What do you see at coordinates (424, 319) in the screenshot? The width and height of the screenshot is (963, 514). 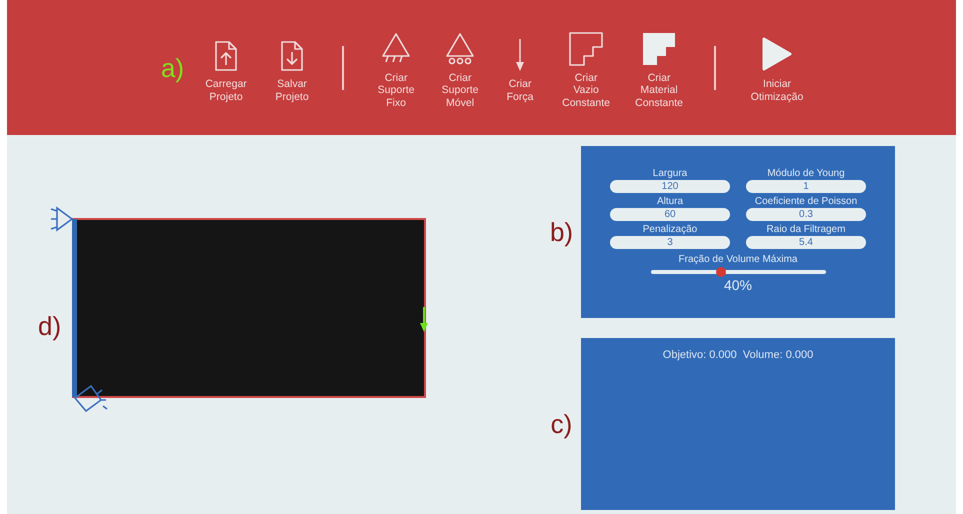 I see `force-arrow` at bounding box center [424, 319].